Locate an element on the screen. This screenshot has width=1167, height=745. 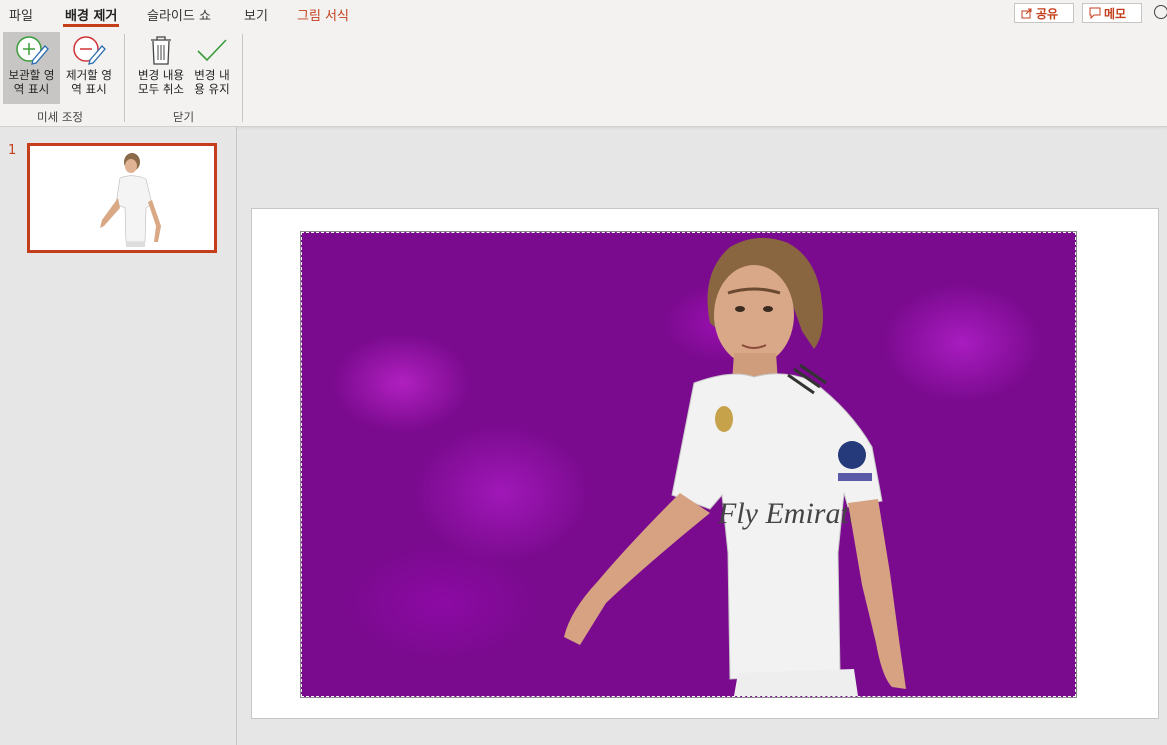
tab-background-removal: 배경 제거 is located at coordinates (91, 16).